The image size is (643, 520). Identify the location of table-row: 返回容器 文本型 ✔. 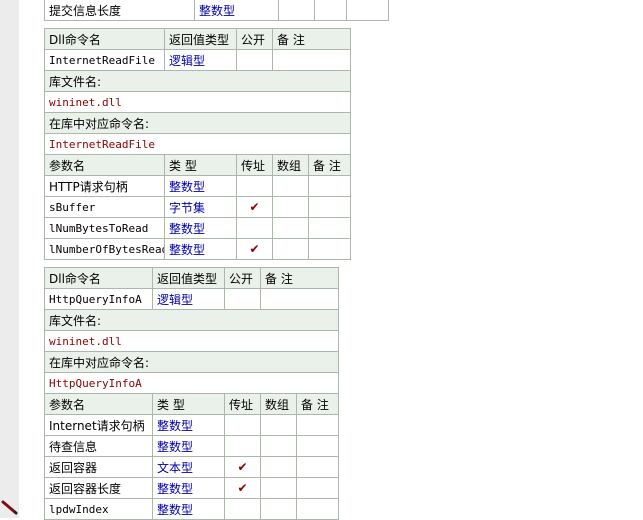
(192, 467).